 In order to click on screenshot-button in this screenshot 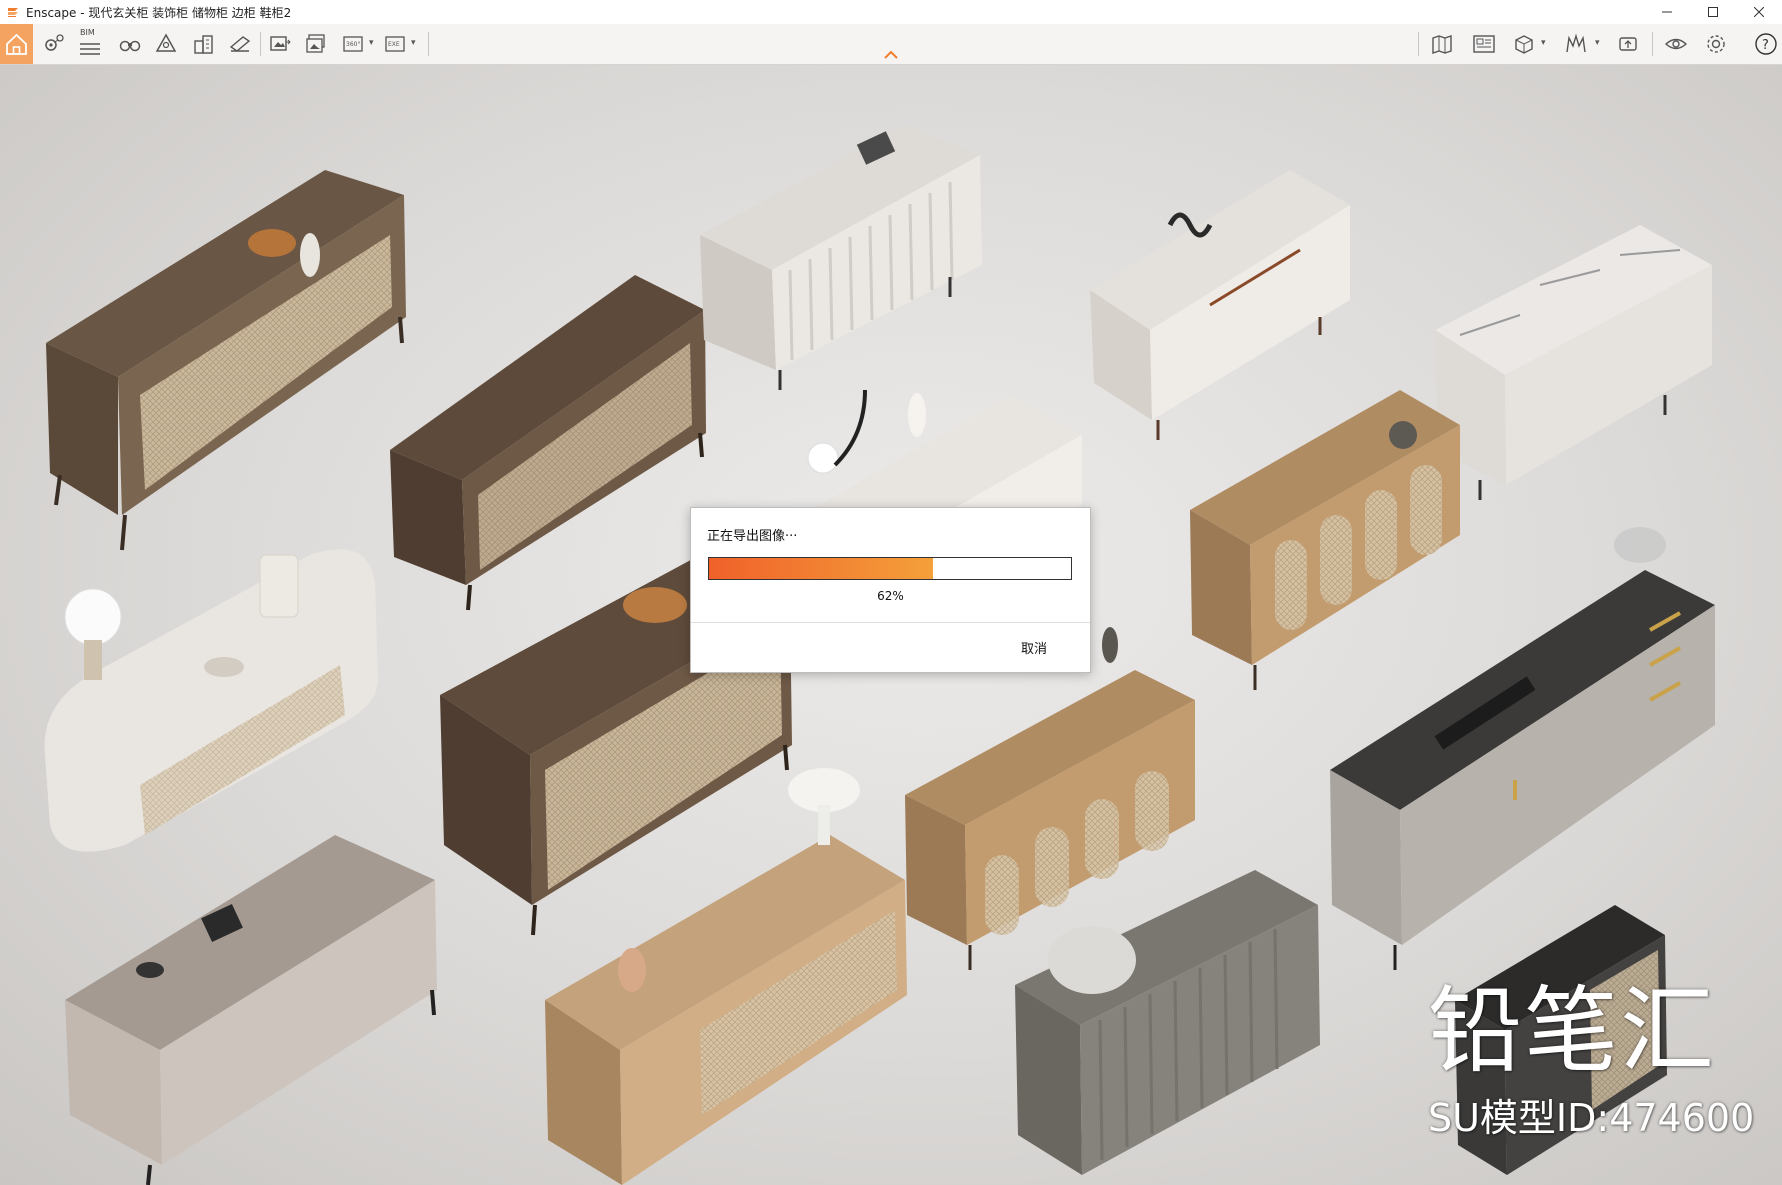, I will do `click(280, 44)`.